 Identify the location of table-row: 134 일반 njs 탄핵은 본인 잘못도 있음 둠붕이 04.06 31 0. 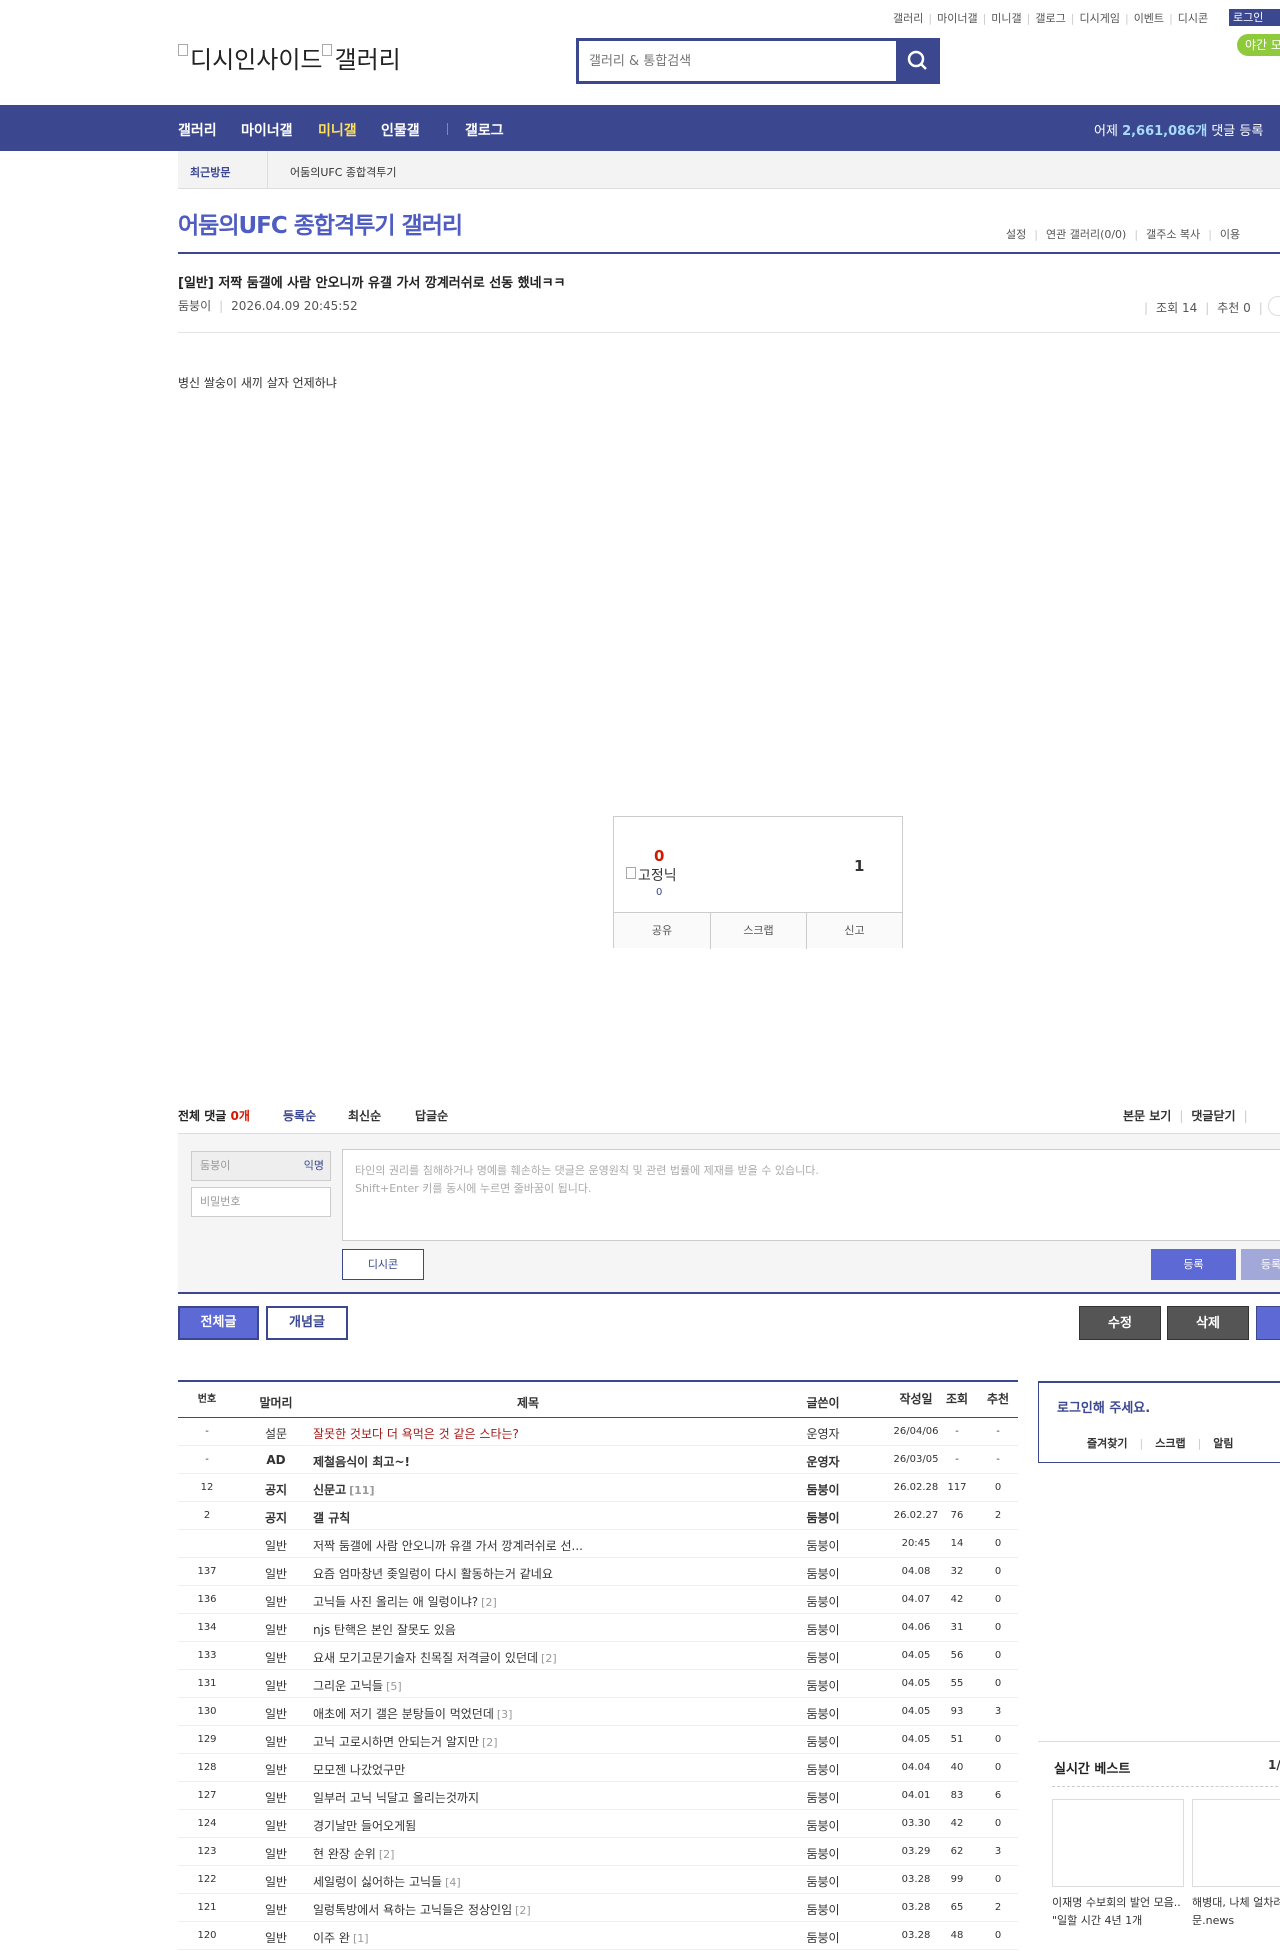
(598, 1628).